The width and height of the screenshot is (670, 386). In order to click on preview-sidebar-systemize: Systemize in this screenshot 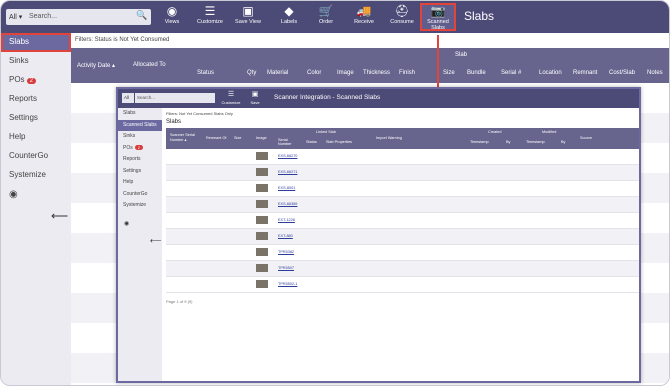, I will do `click(140, 206)`.